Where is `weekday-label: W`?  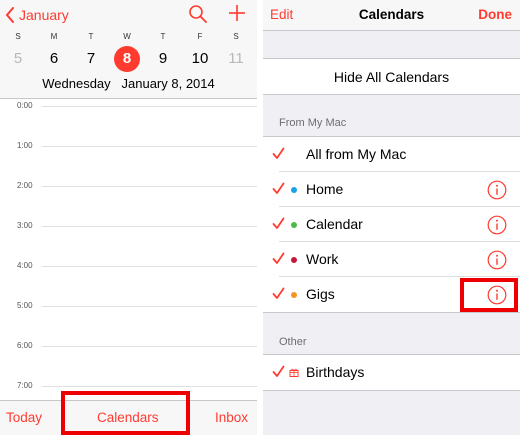
weekday-label: W is located at coordinates (127, 36).